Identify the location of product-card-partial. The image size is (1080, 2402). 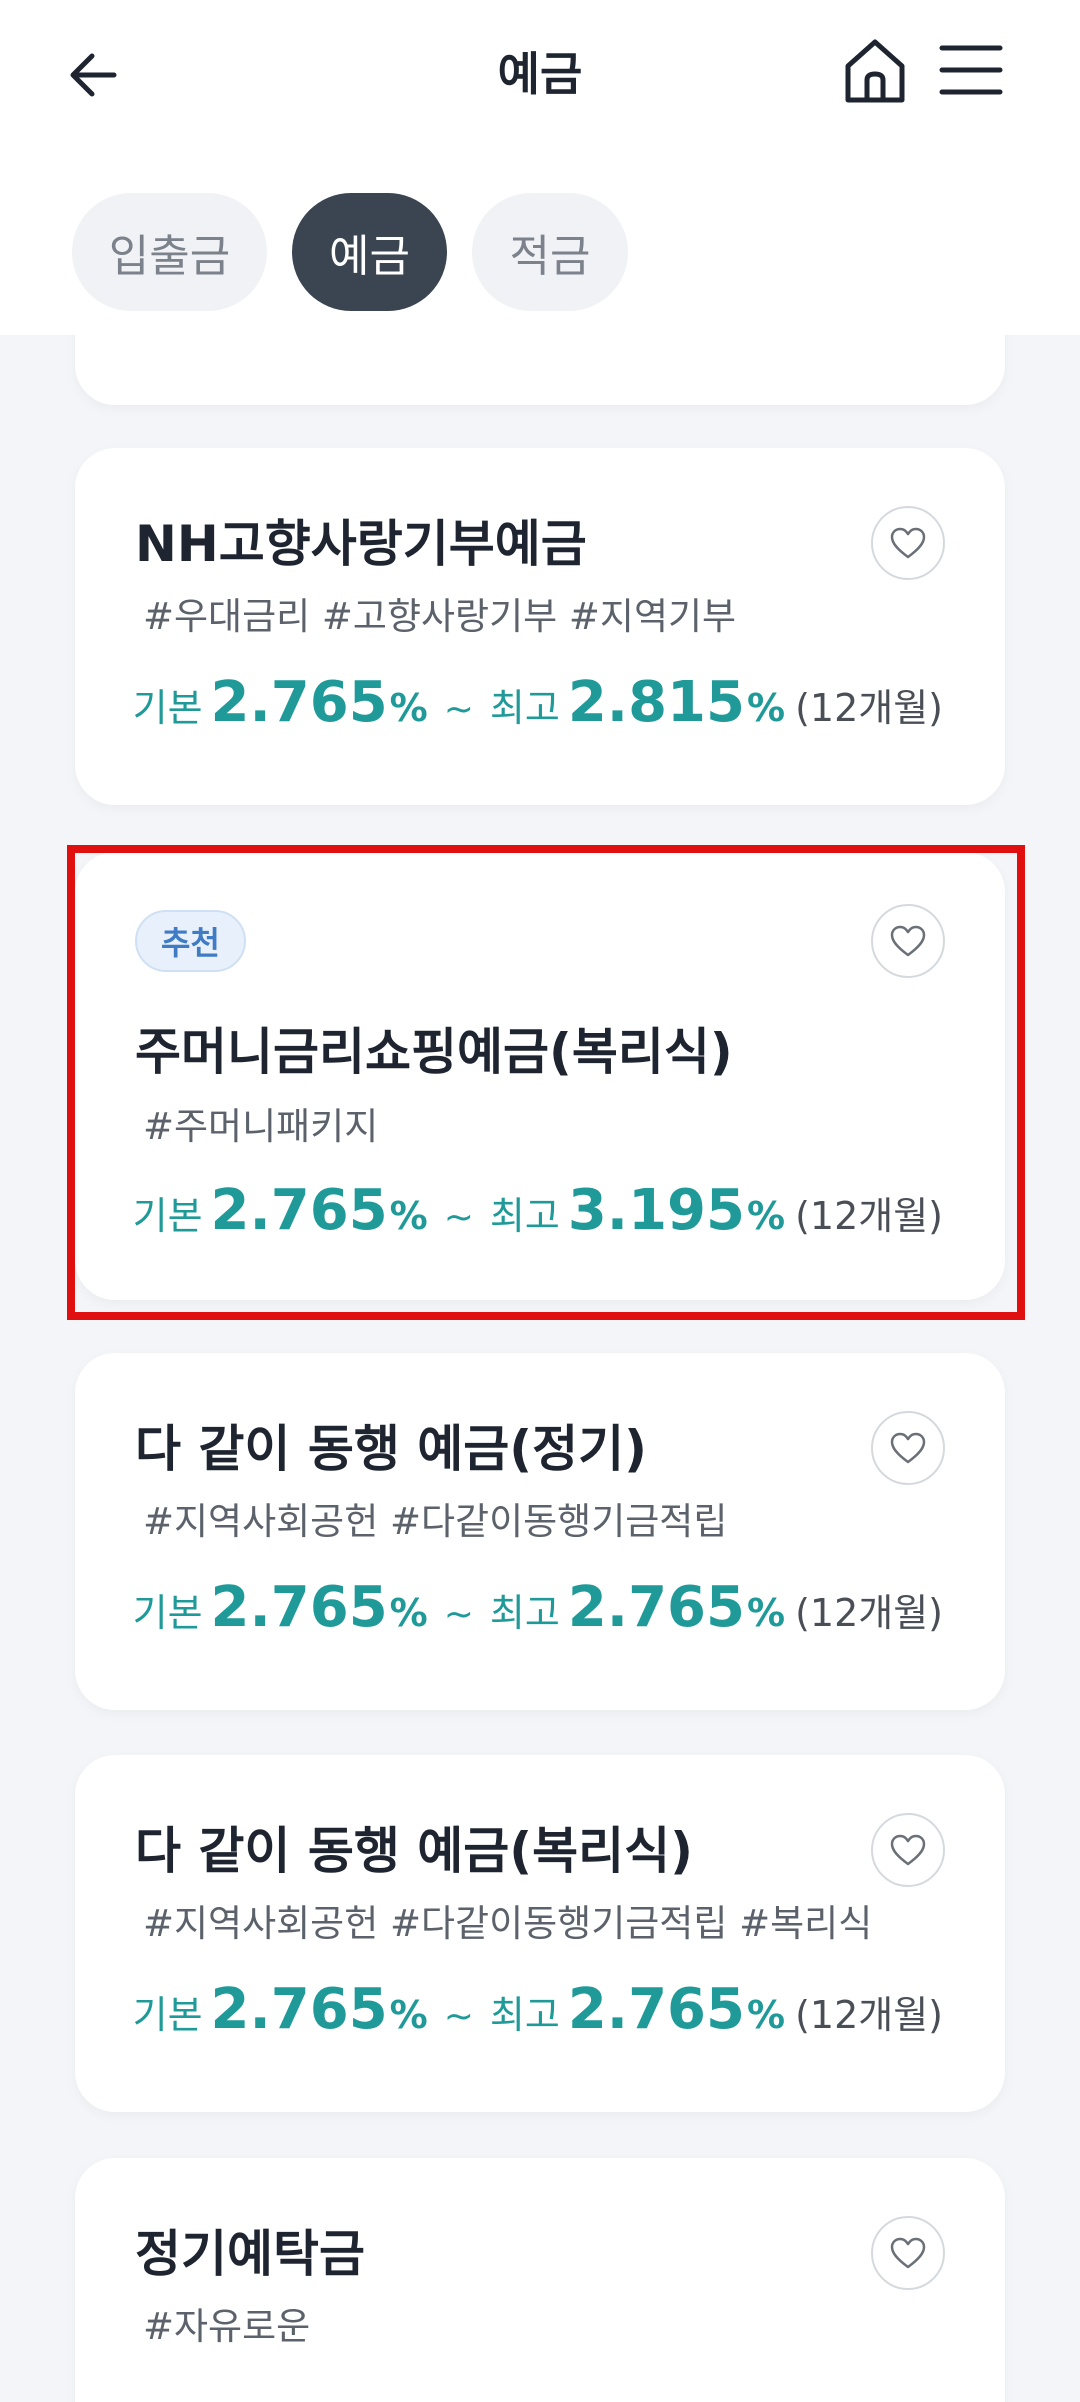
(540, 370).